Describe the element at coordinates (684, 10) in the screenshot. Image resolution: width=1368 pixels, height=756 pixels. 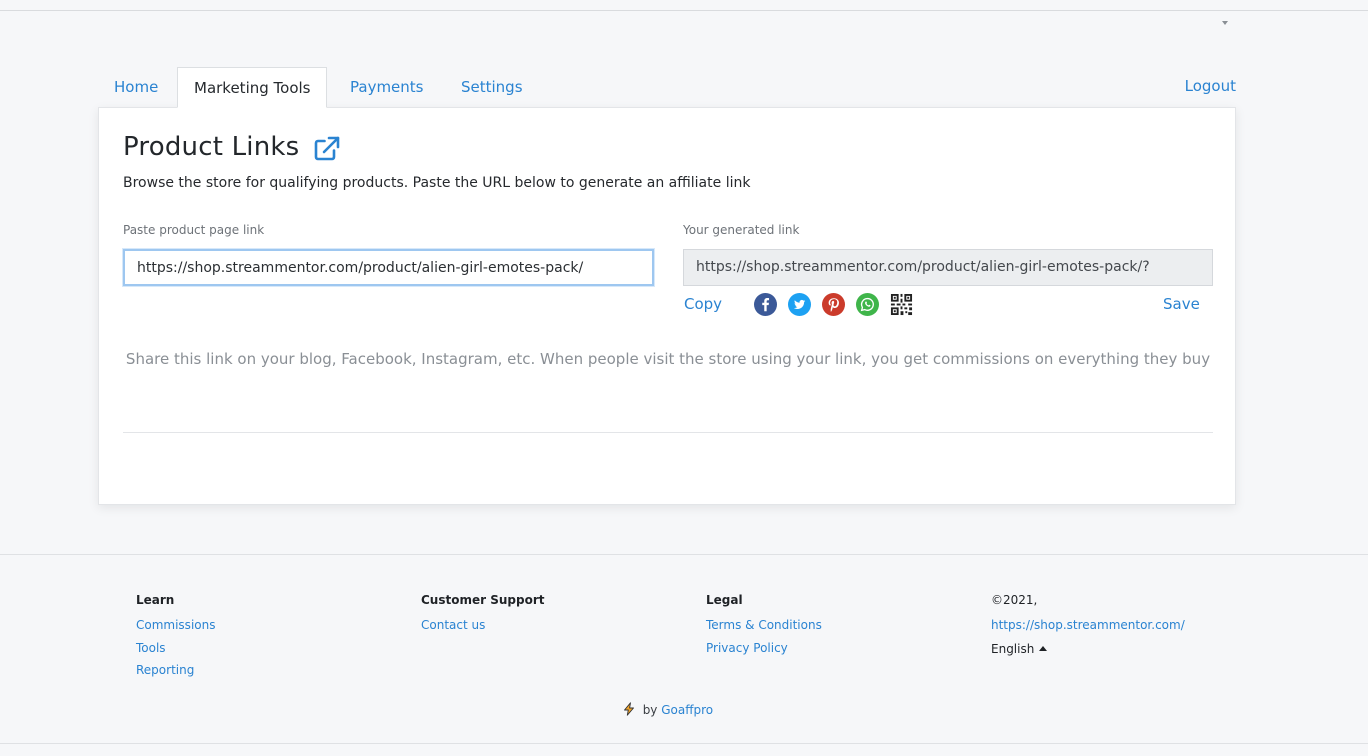
I see `top-divider` at that location.